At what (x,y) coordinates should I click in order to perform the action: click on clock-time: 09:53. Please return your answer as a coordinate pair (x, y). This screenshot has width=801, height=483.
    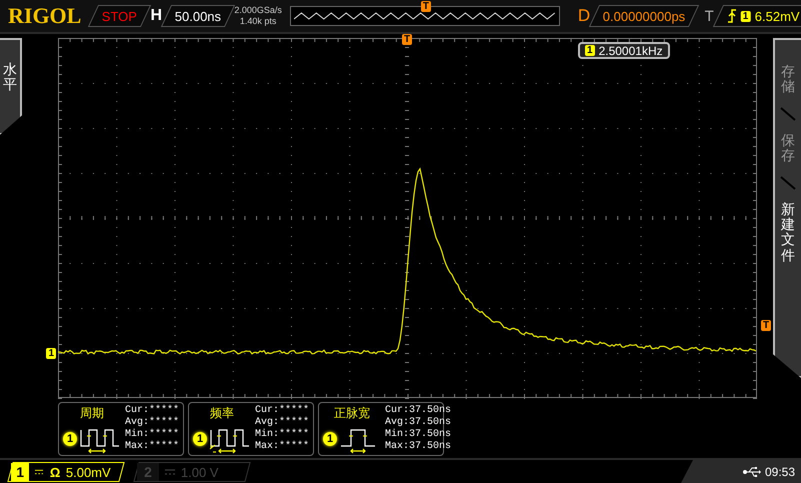
    Looking at the image, I should click on (779, 471).